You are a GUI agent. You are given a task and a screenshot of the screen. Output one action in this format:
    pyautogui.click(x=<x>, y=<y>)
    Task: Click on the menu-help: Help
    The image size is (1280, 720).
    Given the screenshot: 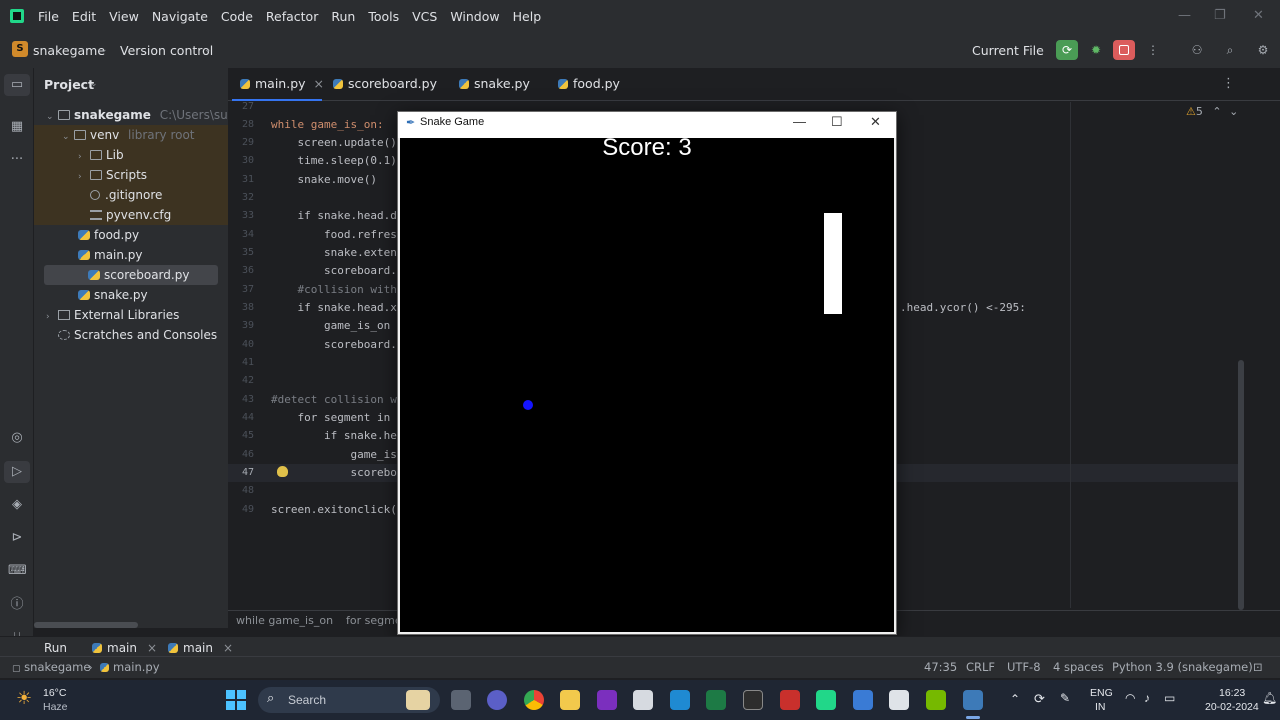 What is the action you would take?
    pyautogui.click(x=527, y=16)
    